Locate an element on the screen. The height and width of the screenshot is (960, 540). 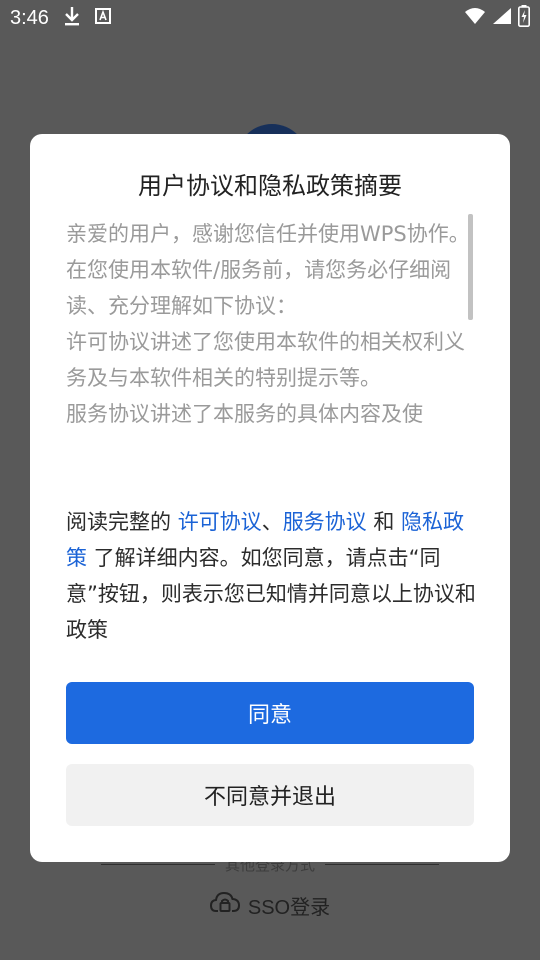
status-left: 3:46 is located at coordinates (60, 18).